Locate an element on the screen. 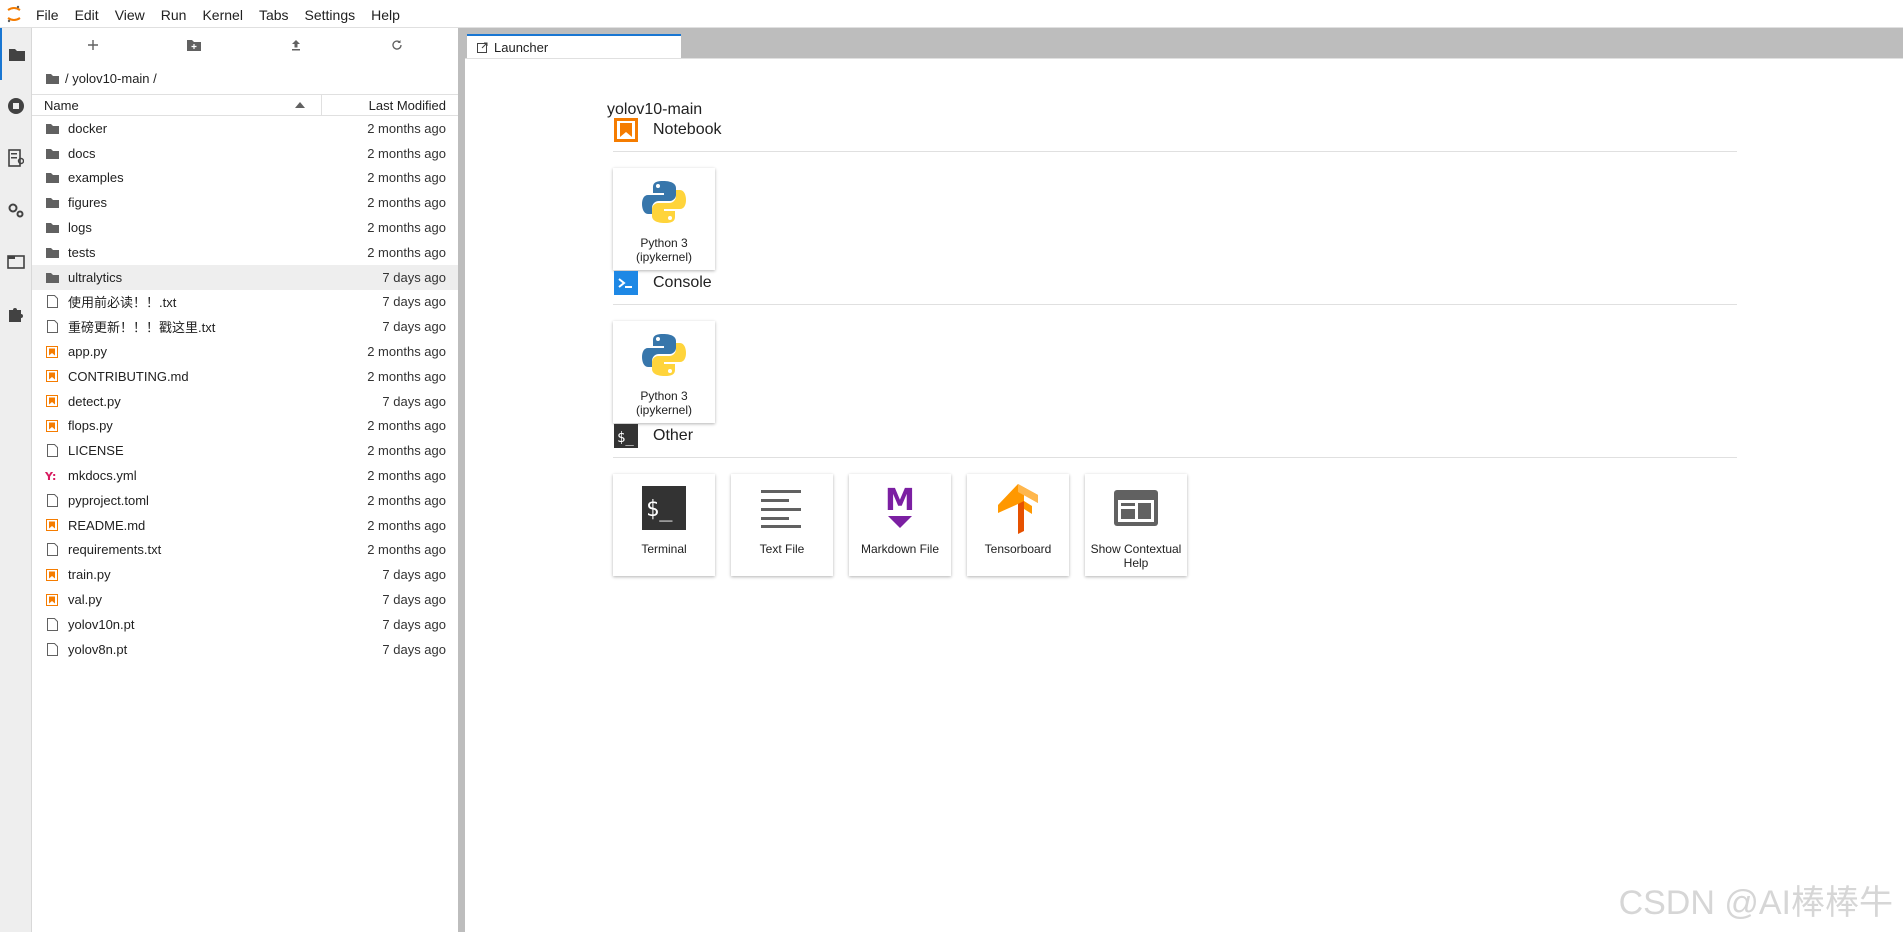  running-kernels-tab is located at coordinates (16, 106).